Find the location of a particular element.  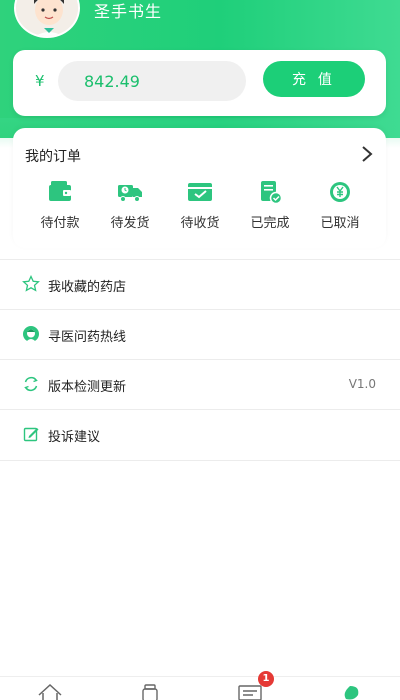

home-icon is located at coordinates (50, 691).